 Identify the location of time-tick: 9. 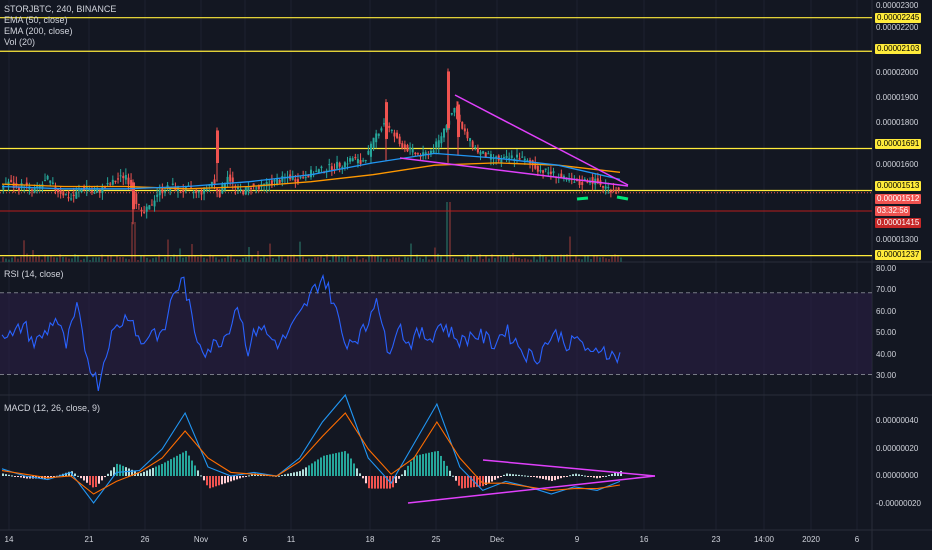
(577, 539).